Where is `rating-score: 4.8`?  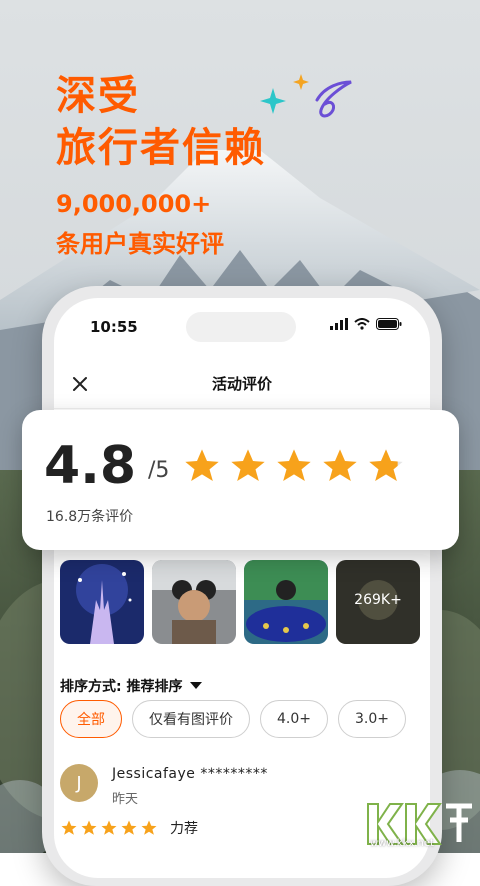 rating-score: 4.8 is located at coordinates (90, 466).